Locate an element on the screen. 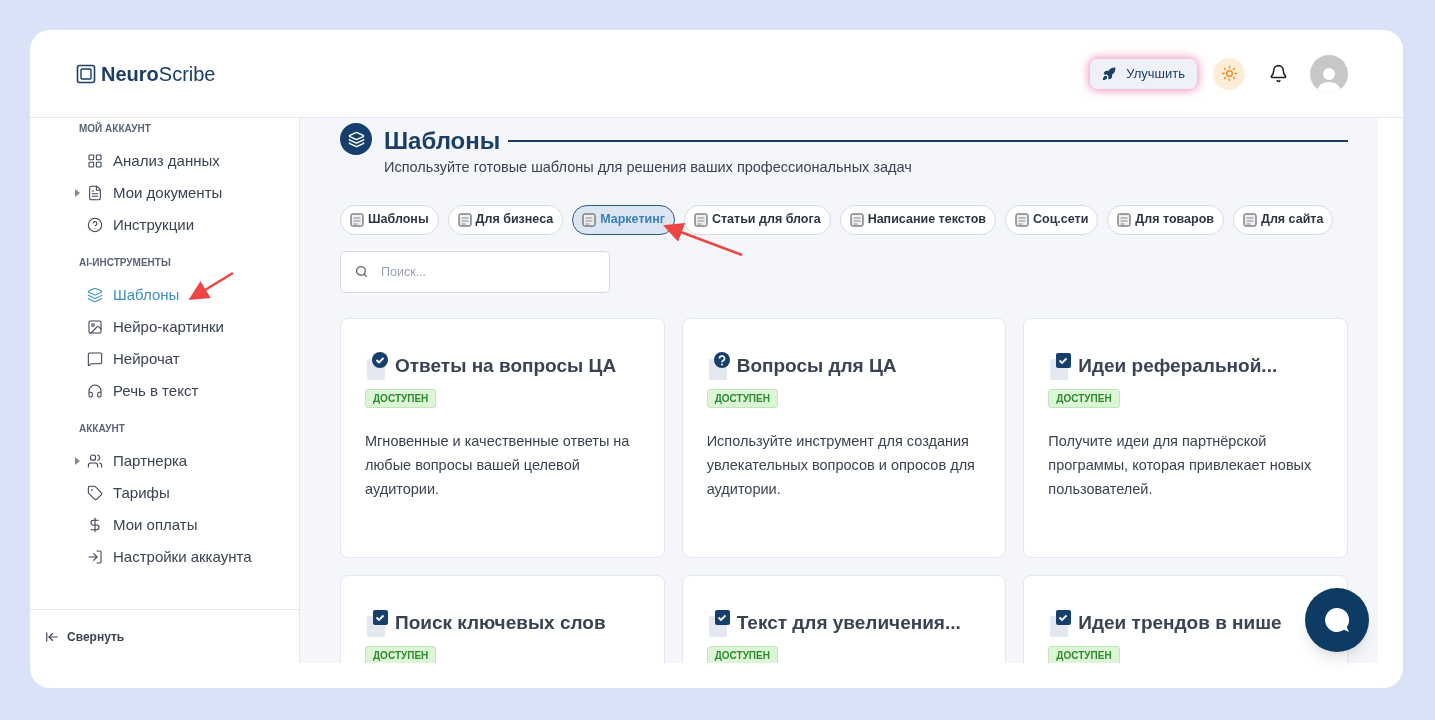  document-icon is located at coordinates (95, 193).